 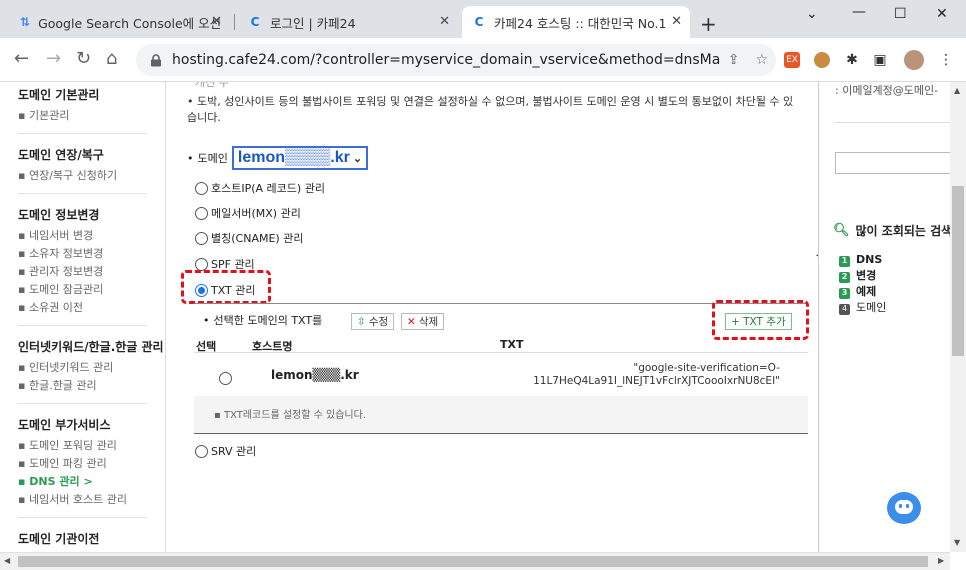 What do you see at coordinates (201, 264) in the screenshot?
I see `radio-spf` at bounding box center [201, 264].